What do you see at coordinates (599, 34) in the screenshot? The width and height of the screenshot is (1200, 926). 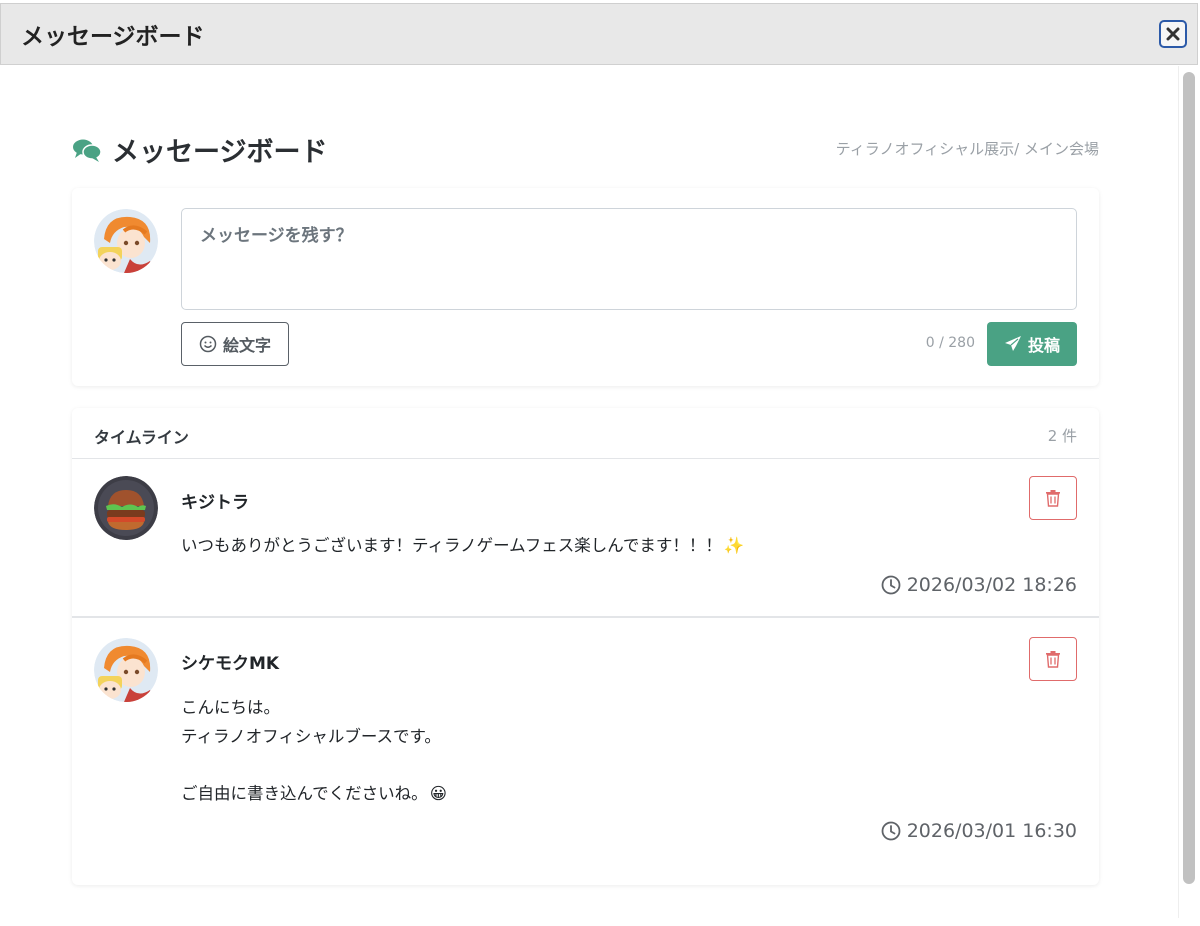 I see `window-titlebar: メッセージボード` at bounding box center [599, 34].